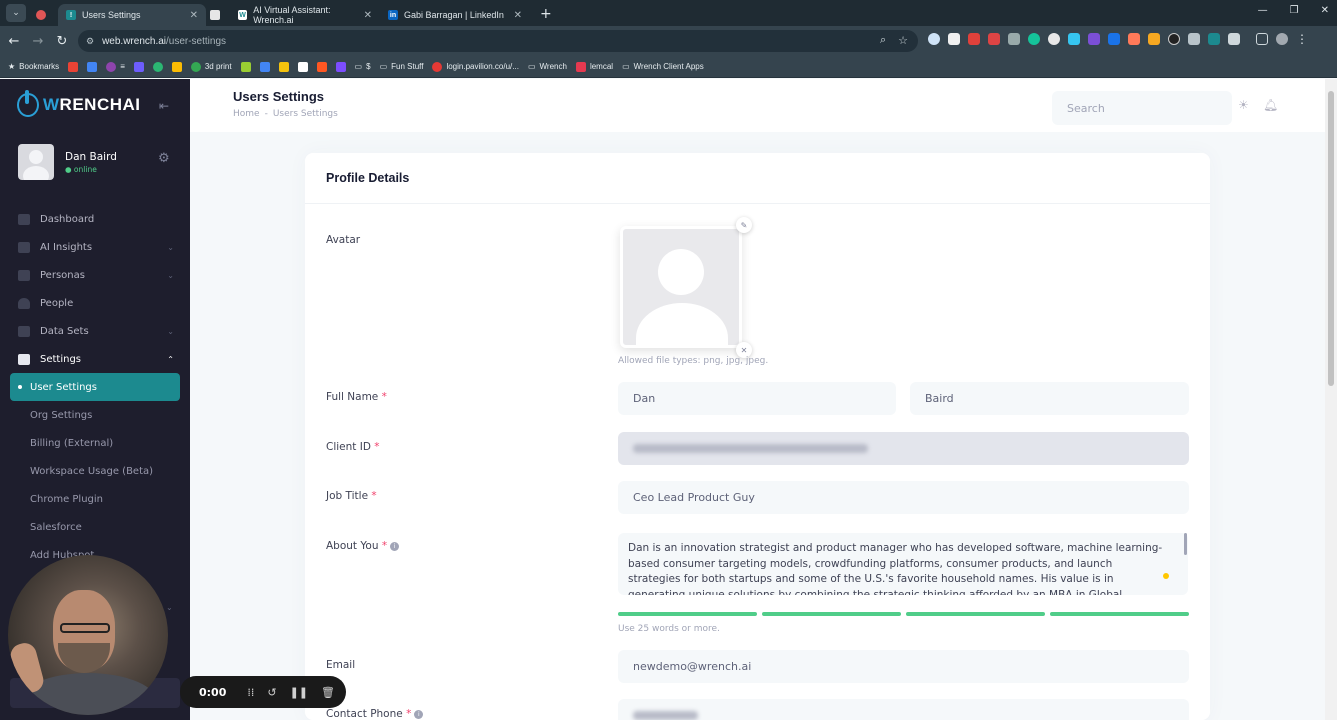 The height and width of the screenshot is (720, 1337). Describe the element at coordinates (903, 497) in the screenshot. I see `job-title-field: Ceo Lead Product Guy` at that location.